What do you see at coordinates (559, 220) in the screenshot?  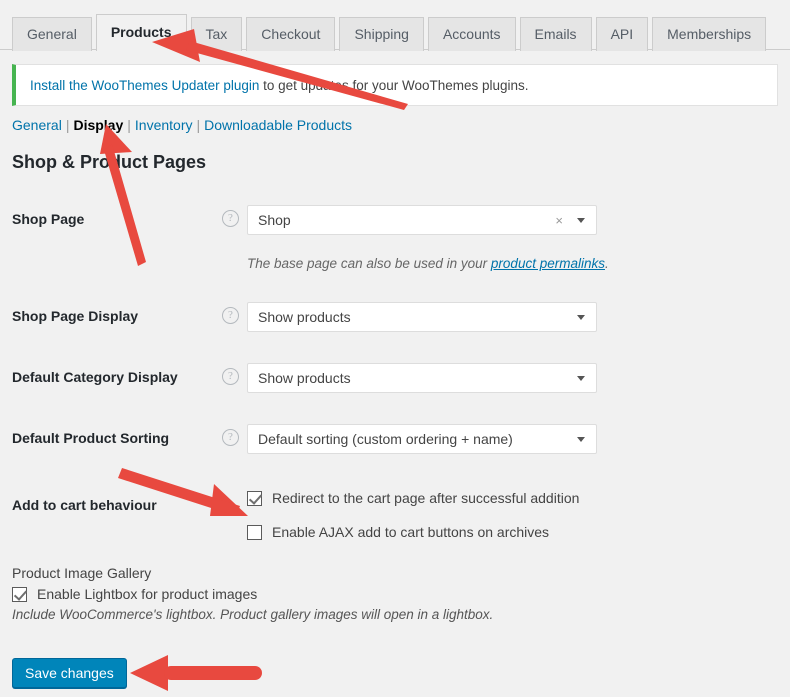 I see `clear-icon: ×` at bounding box center [559, 220].